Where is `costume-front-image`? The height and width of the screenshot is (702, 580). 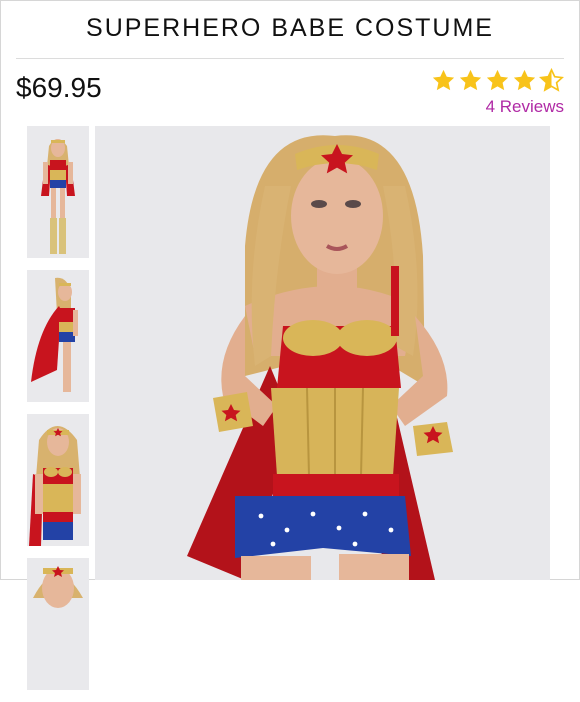 costume-front-image is located at coordinates (58, 192).